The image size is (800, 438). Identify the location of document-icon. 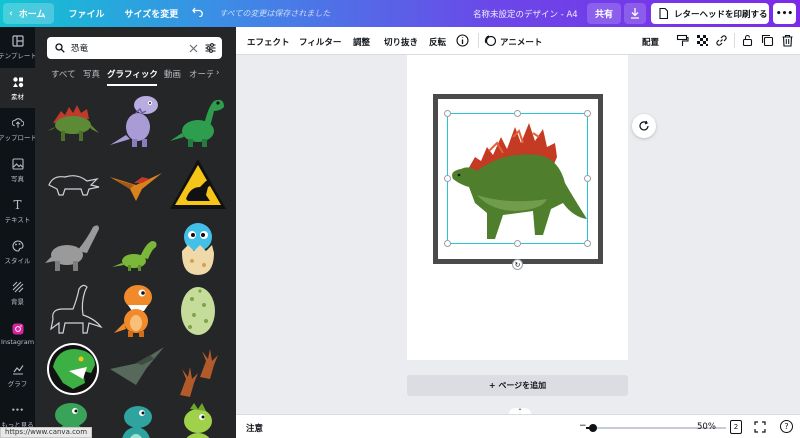
(663, 13).